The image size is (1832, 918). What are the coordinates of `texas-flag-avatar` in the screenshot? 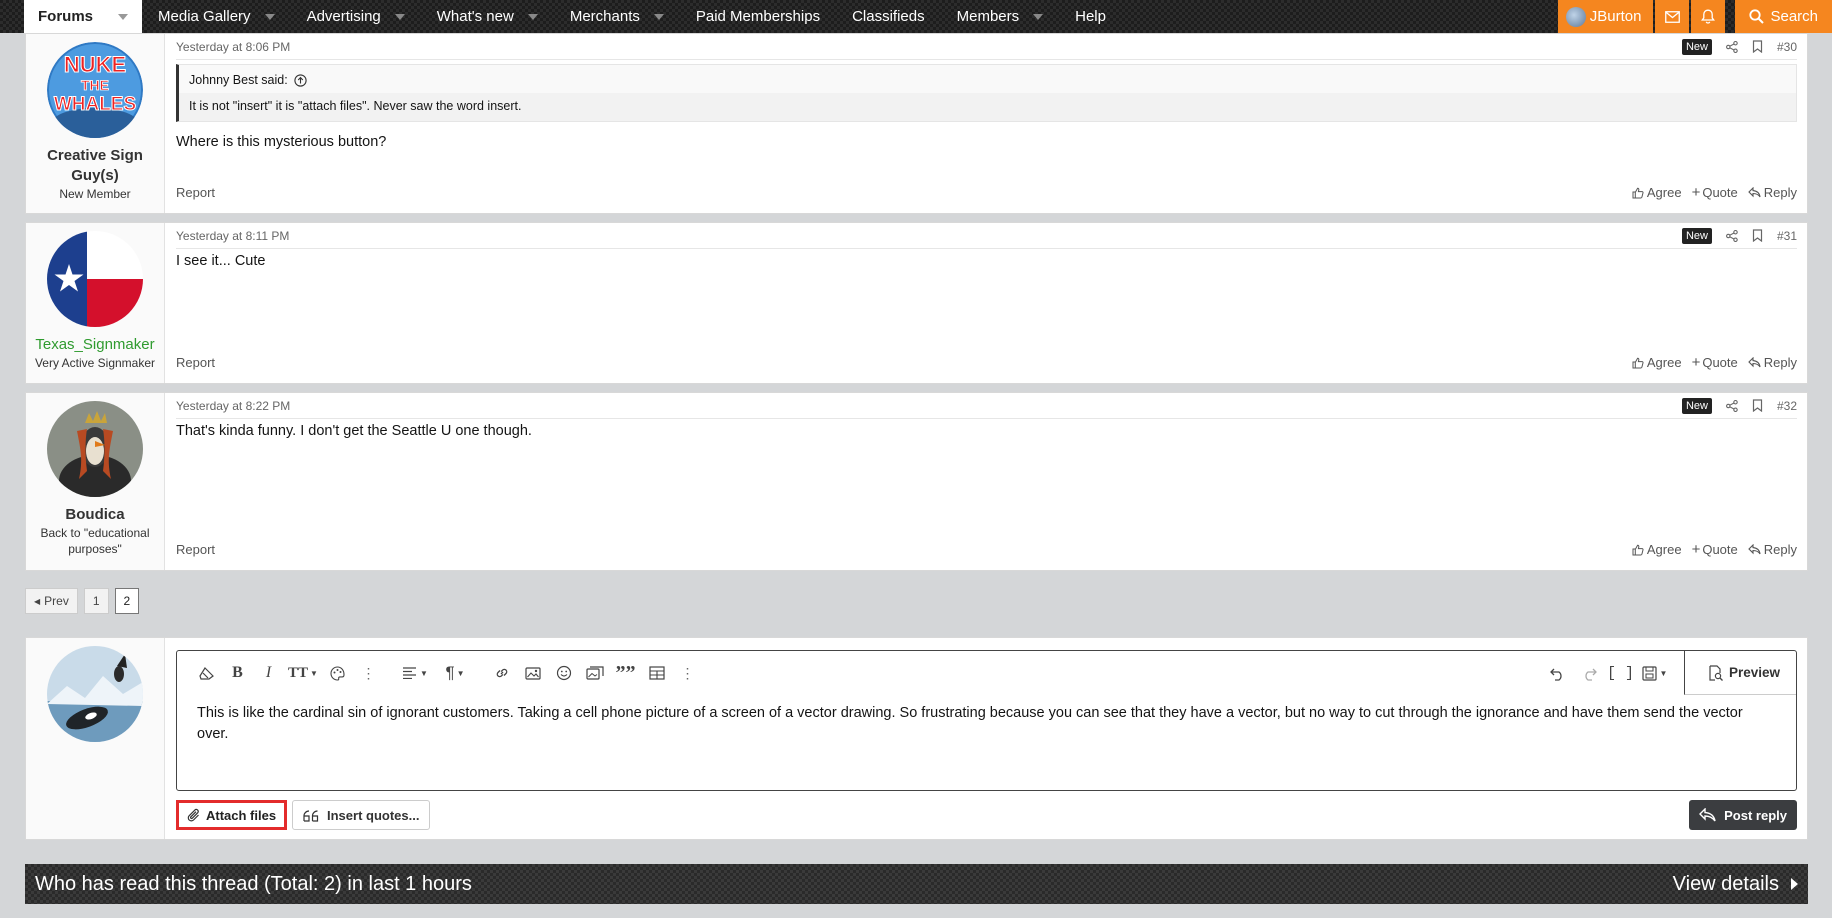 It's located at (95, 279).